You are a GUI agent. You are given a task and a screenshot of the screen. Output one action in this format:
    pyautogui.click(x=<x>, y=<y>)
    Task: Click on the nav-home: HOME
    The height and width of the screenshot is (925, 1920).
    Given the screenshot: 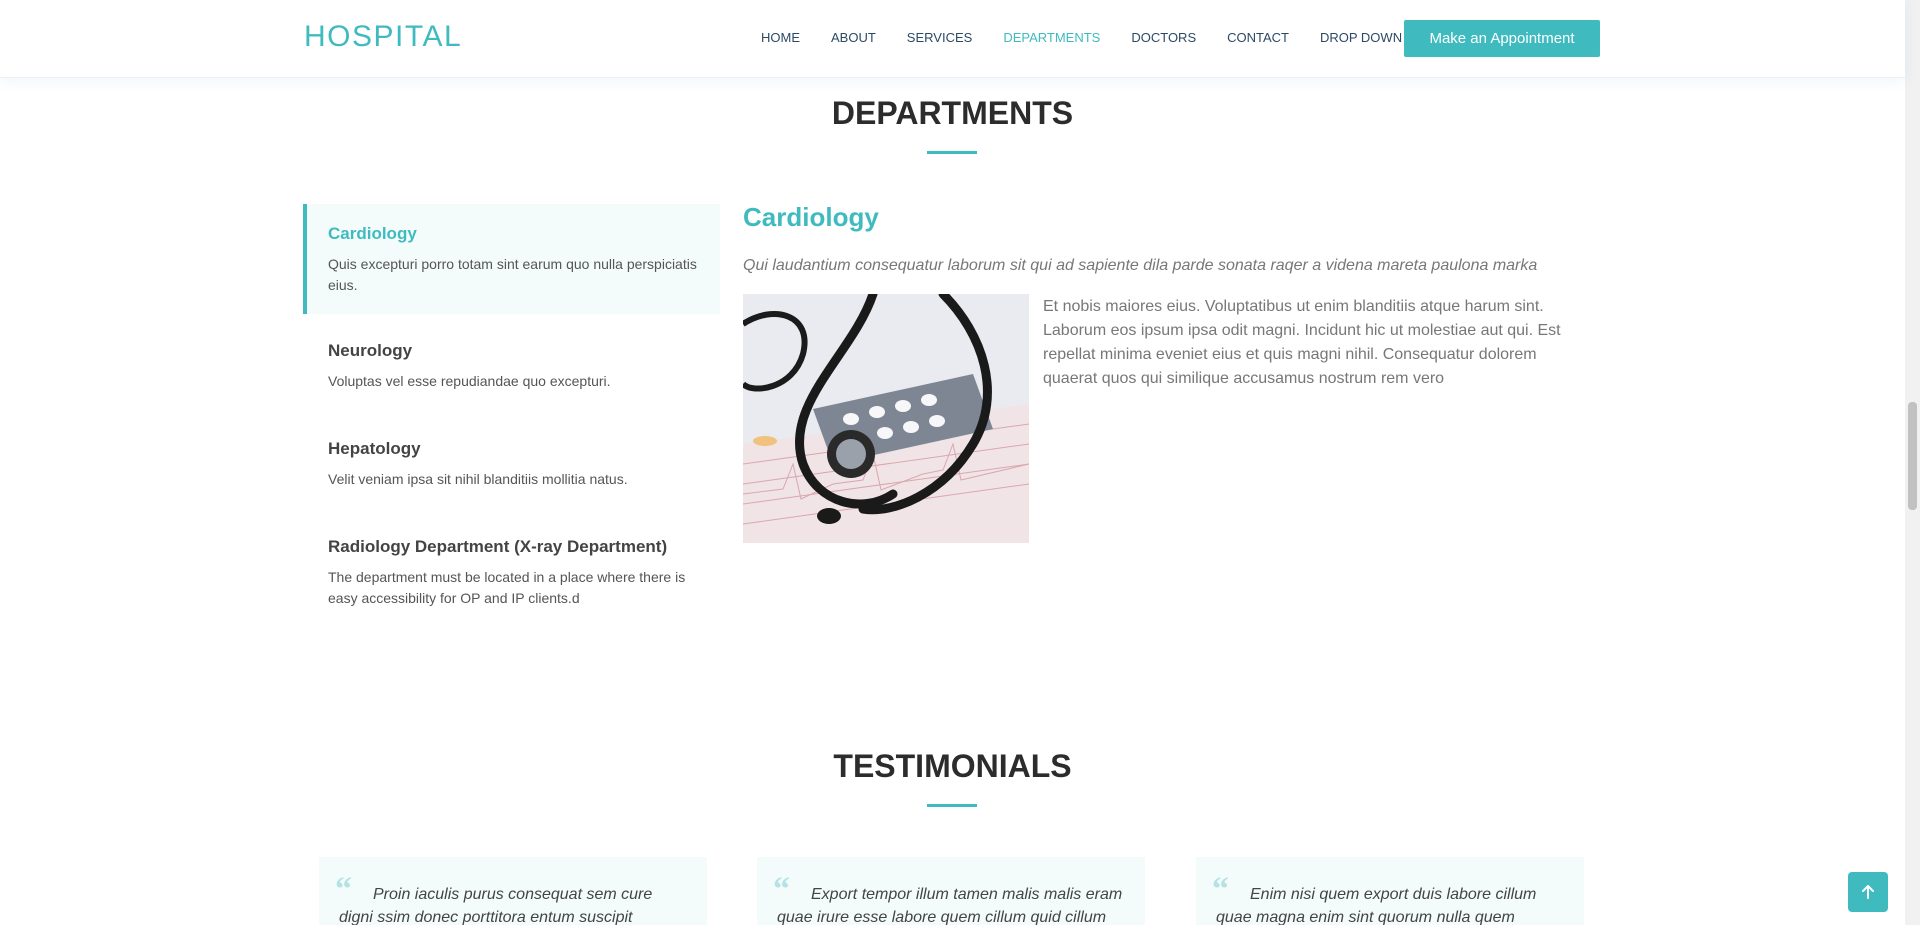 What is the action you would take?
    pyautogui.click(x=780, y=37)
    